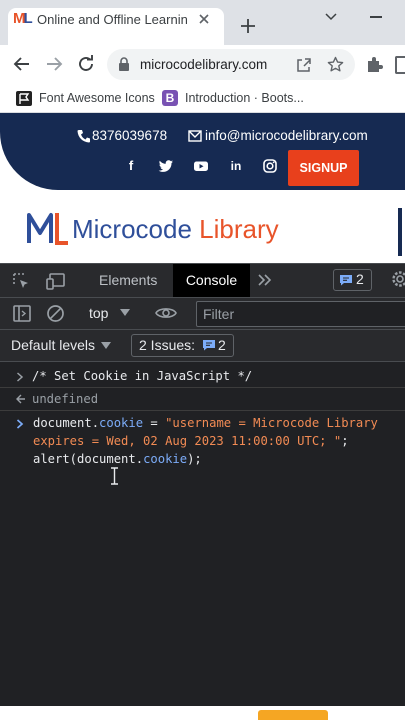 The image size is (405, 720). What do you see at coordinates (166, 313) in the screenshot?
I see `live-expression-eye-icon` at bounding box center [166, 313].